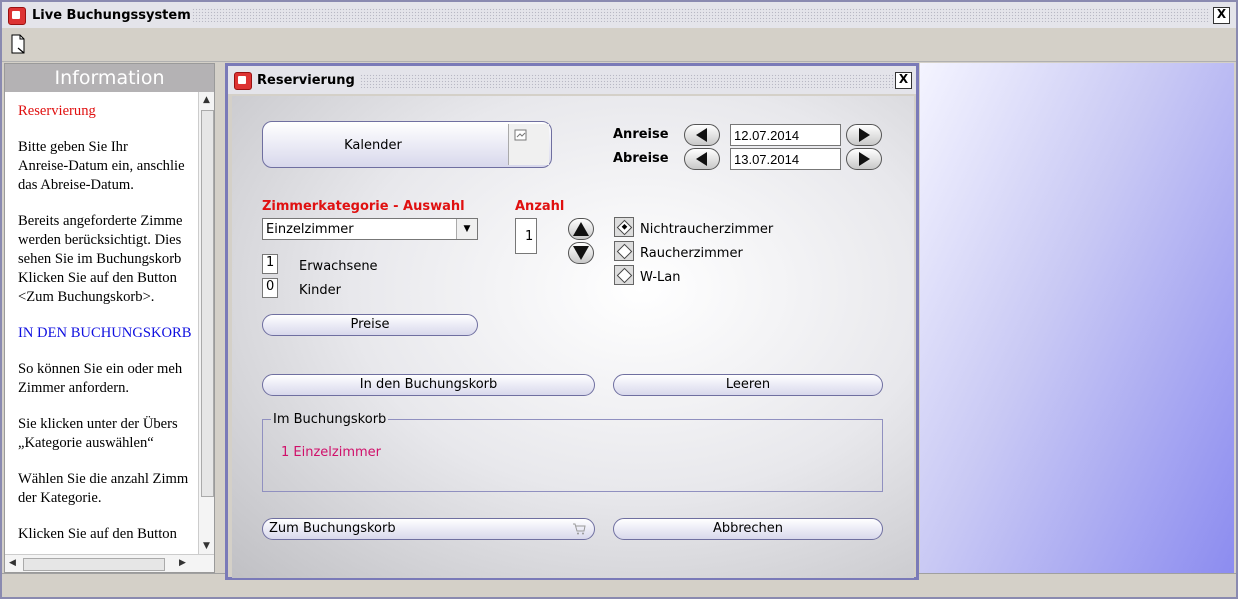 The height and width of the screenshot is (599, 1238). What do you see at coordinates (619, 15) in the screenshot?
I see `app-titlebar: Live Buchungssystem X` at bounding box center [619, 15].